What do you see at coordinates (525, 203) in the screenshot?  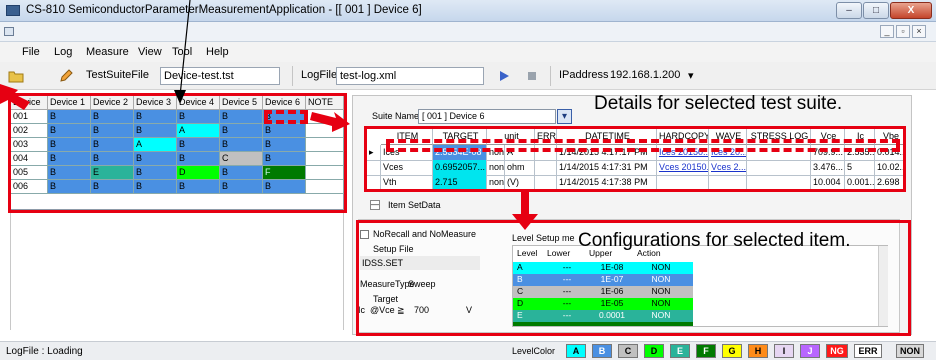 I see `arrow-red-down-shaft` at bounding box center [525, 203].